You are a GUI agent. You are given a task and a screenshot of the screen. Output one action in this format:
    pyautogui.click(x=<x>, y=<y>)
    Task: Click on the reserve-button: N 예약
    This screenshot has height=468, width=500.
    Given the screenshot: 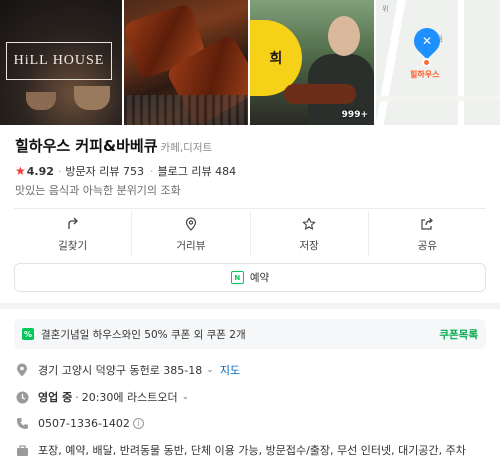 What is the action you would take?
    pyautogui.click(x=250, y=277)
    